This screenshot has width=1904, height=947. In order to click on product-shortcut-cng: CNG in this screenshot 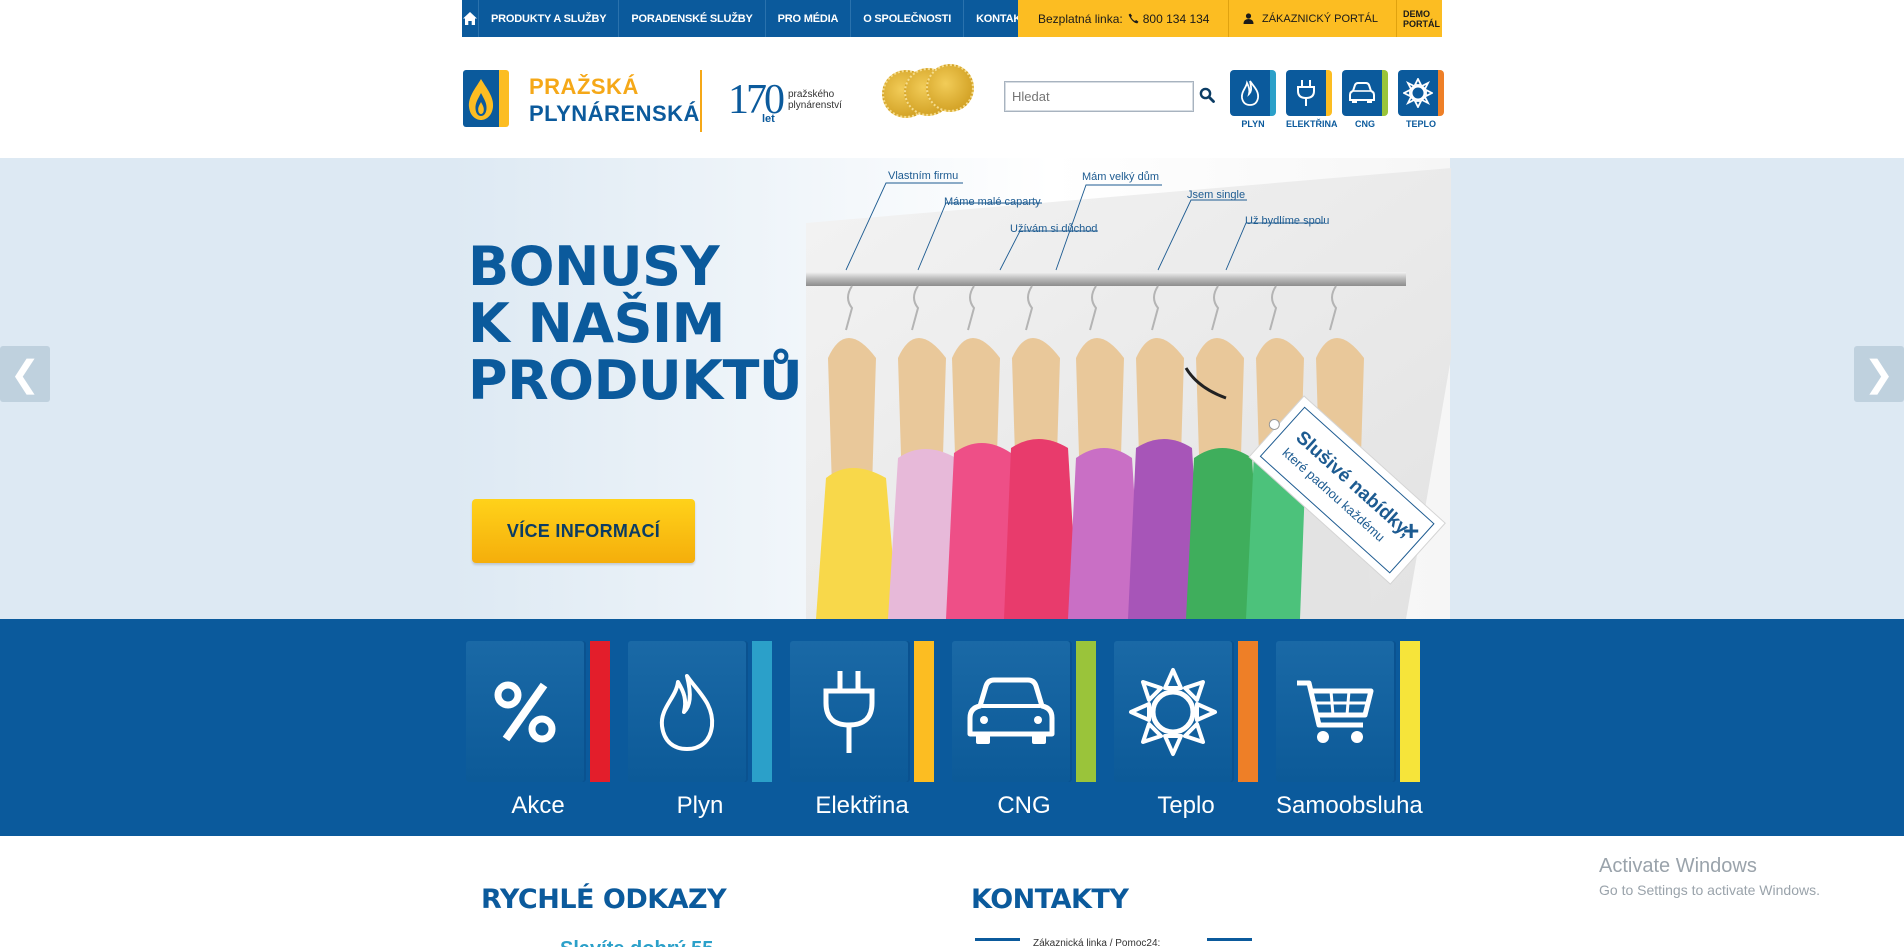, I will do `click(1365, 99)`.